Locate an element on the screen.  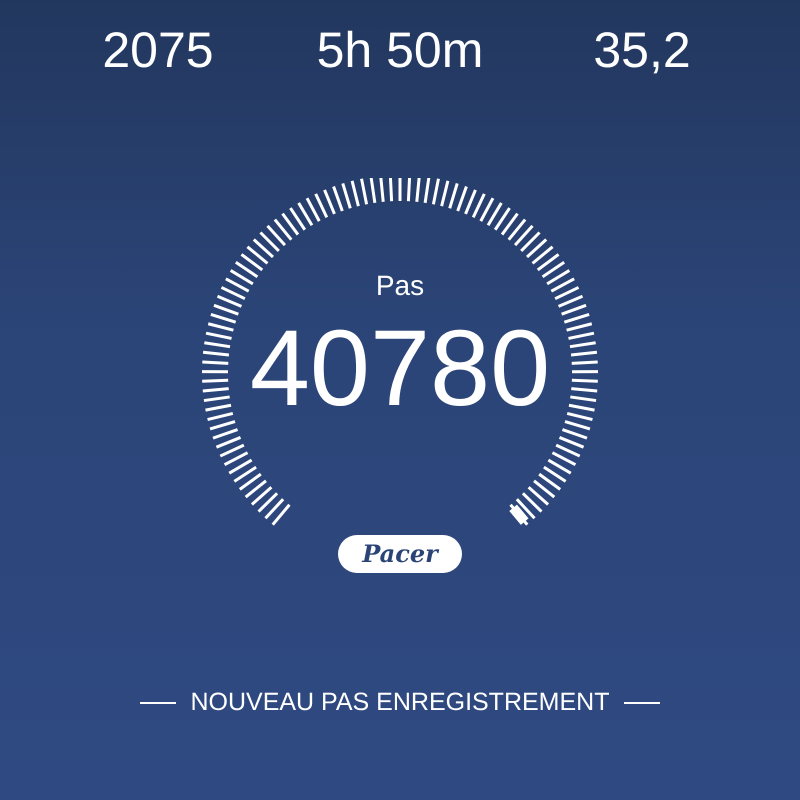
stat-value: 5h 50m is located at coordinates (400, 50).